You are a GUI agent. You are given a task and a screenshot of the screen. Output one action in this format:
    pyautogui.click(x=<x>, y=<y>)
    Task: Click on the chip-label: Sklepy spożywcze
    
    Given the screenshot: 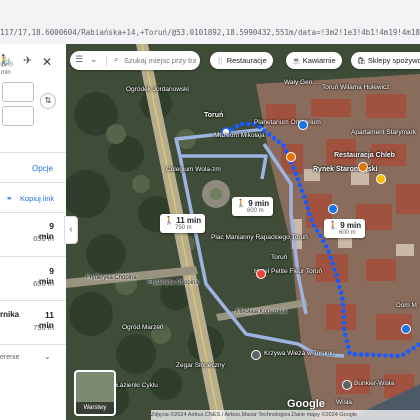 What is the action you would take?
    pyautogui.click(x=393, y=60)
    